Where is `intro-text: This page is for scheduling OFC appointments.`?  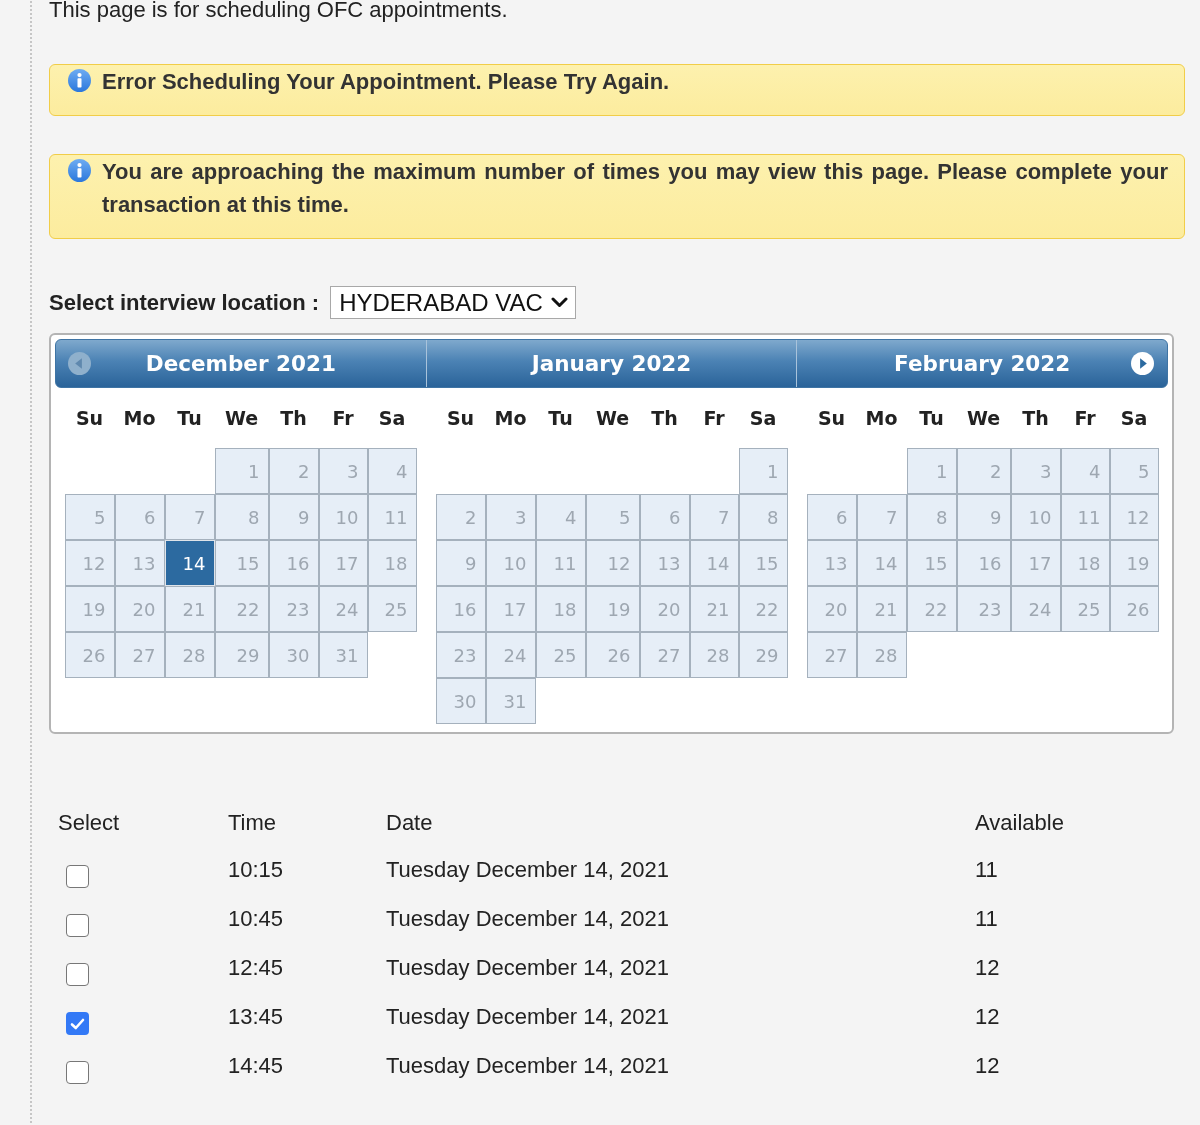
intro-text: This page is for scheduling OFC appointments. is located at coordinates (279, 11).